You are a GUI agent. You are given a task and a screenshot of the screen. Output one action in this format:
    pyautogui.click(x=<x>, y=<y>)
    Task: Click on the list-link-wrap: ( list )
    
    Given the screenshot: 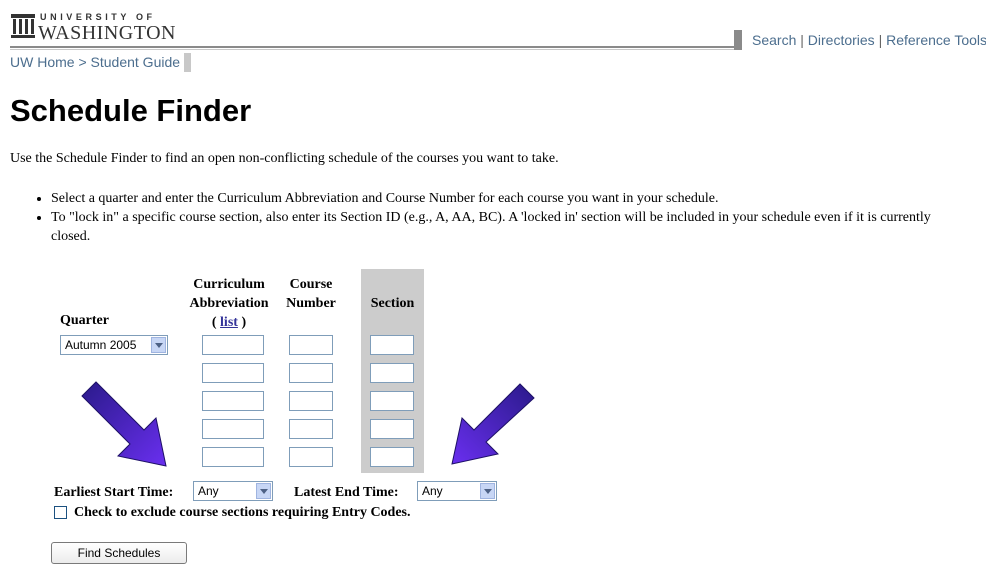 What is the action you would take?
    pyautogui.click(x=229, y=322)
    